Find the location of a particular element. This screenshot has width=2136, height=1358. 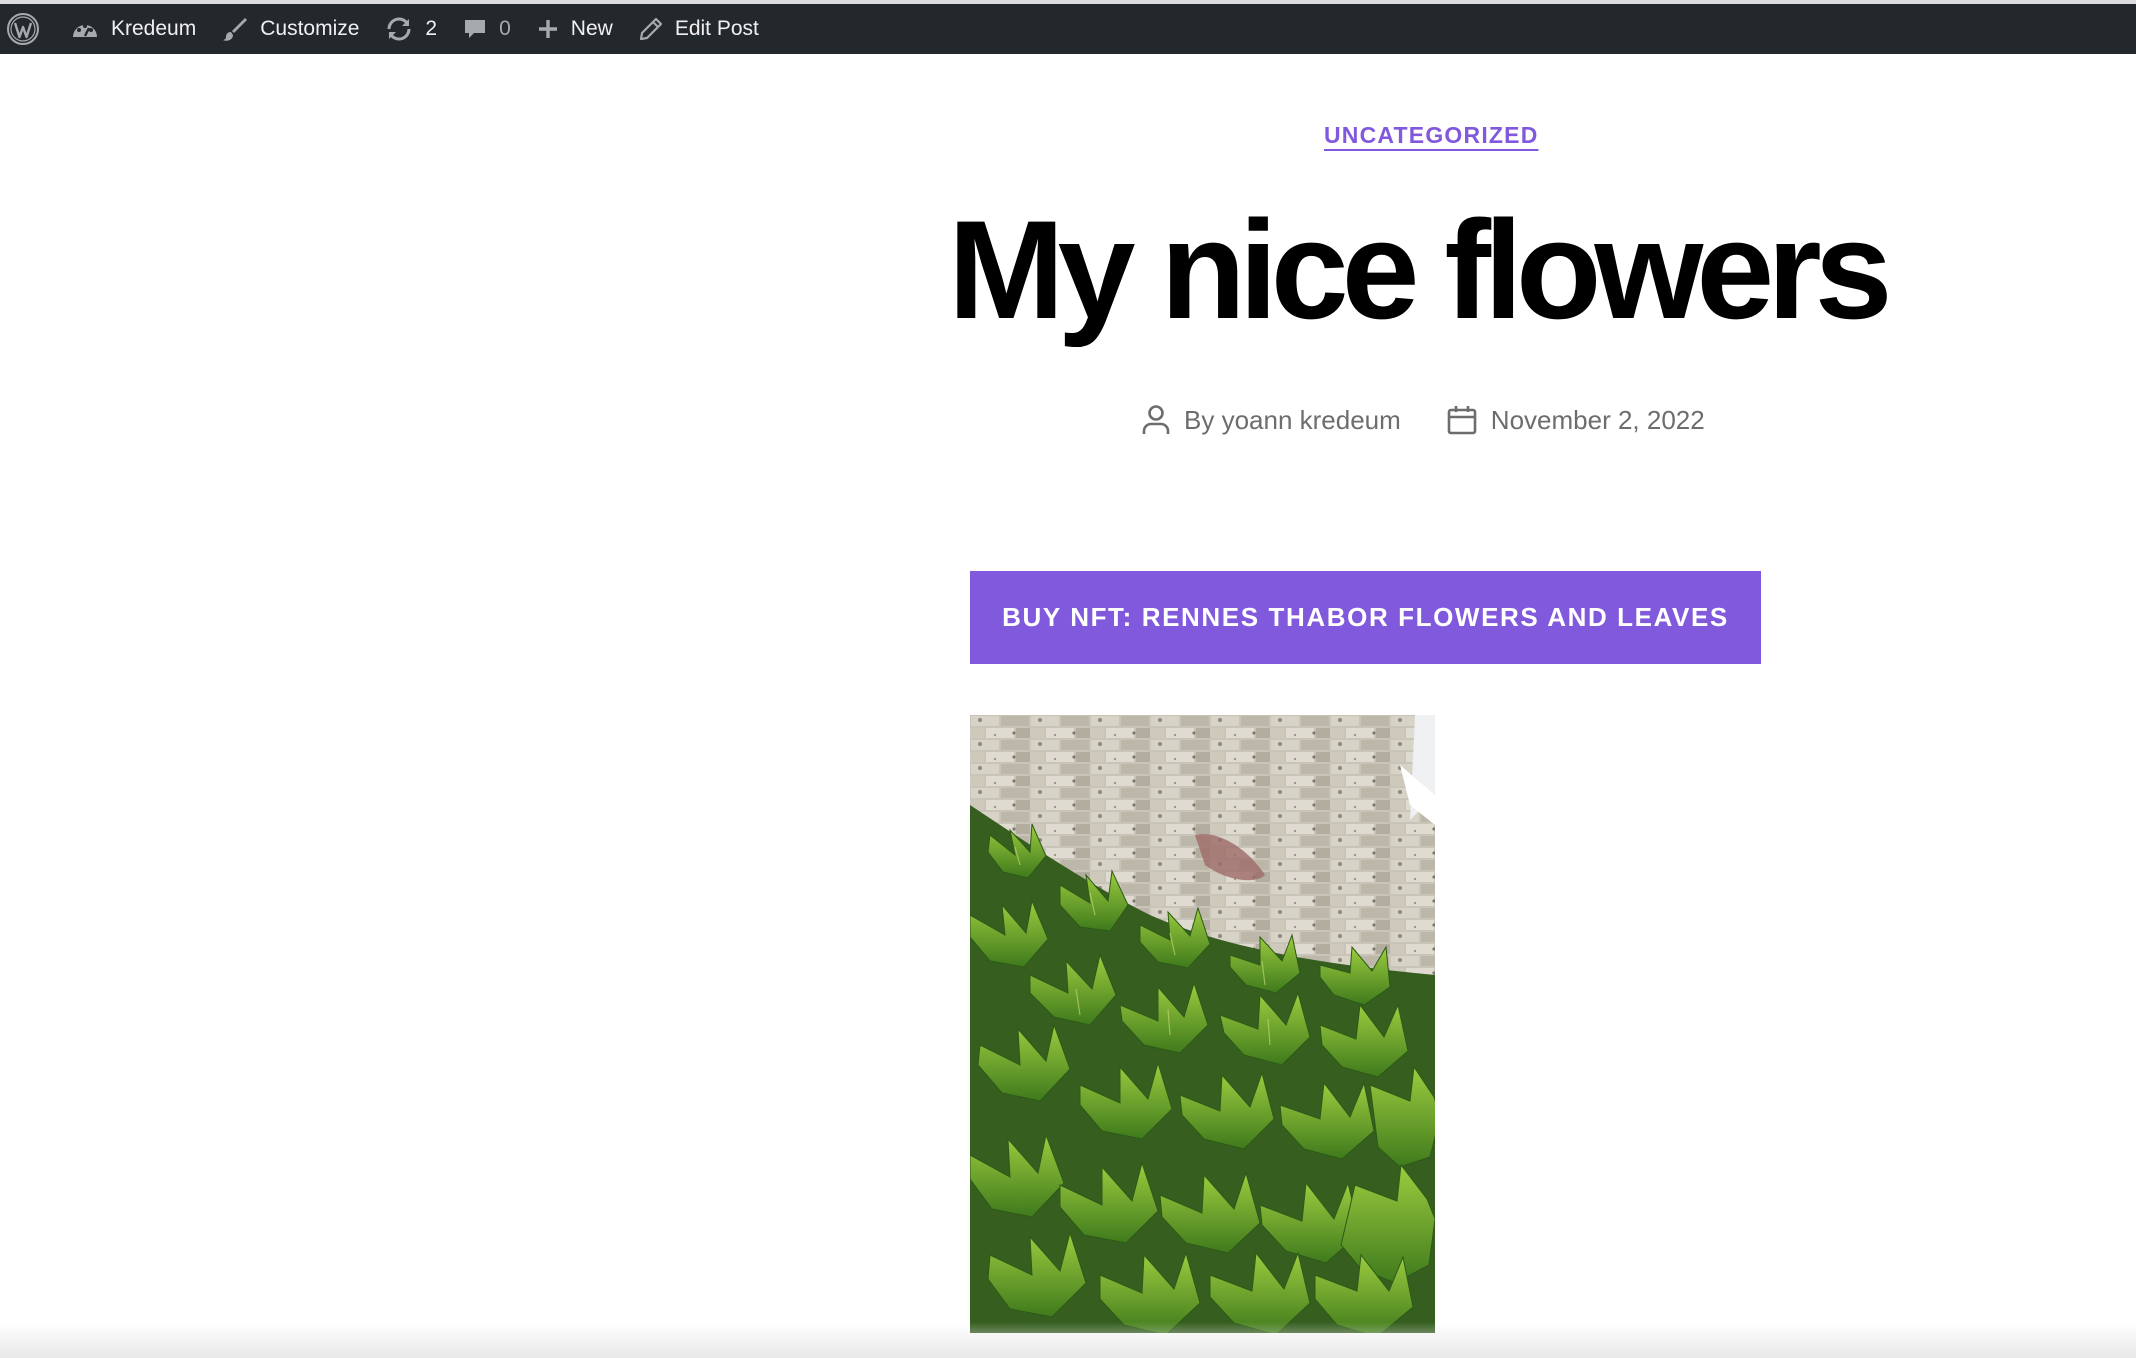

updates-count: 2 is located at coordinates (431, 28).